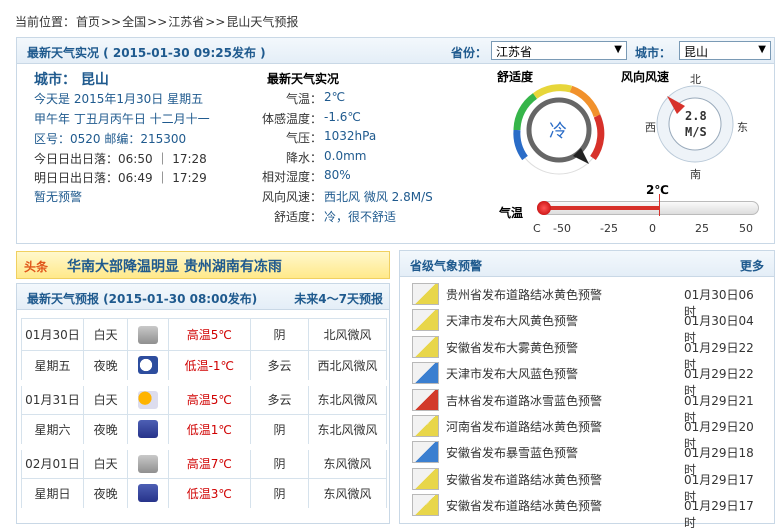 The width and height of the screenshot is (780, 531). Describe the element at coordinates (291, 177) in the screenshot. I see `obs-key: 相对湿度：` at that location.